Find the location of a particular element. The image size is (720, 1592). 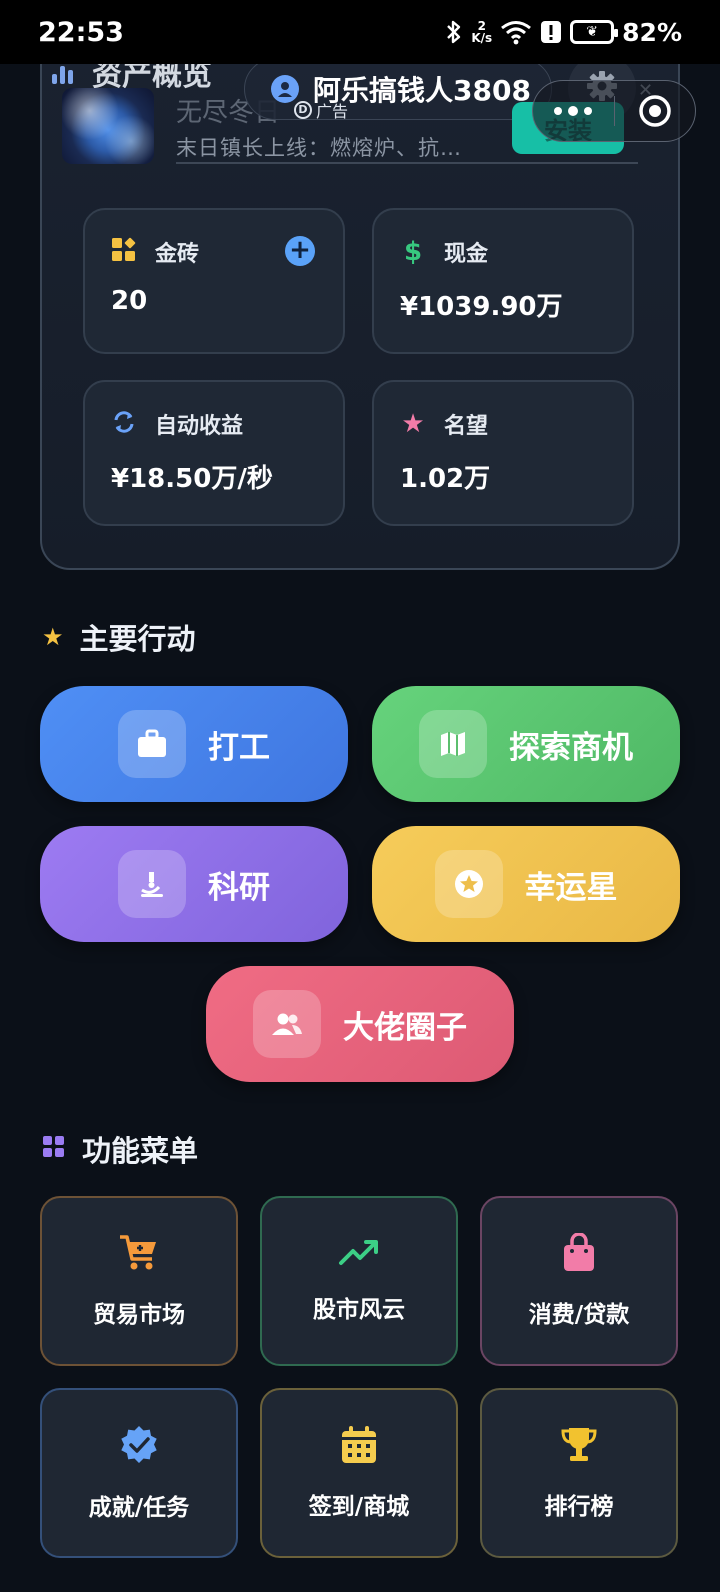

work-button: 打工 is located at coordinates (194, 744).